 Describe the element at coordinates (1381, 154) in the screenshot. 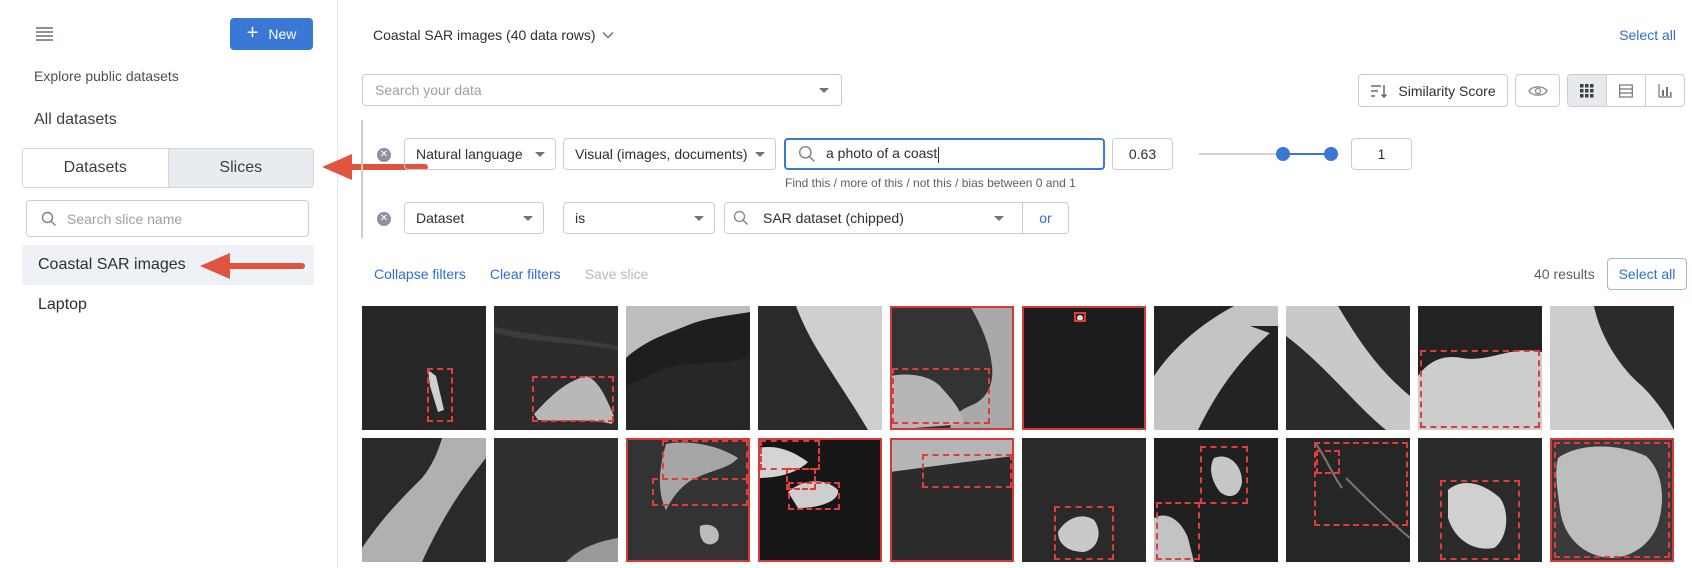

I see `max-threshold-input: 1` at that location.